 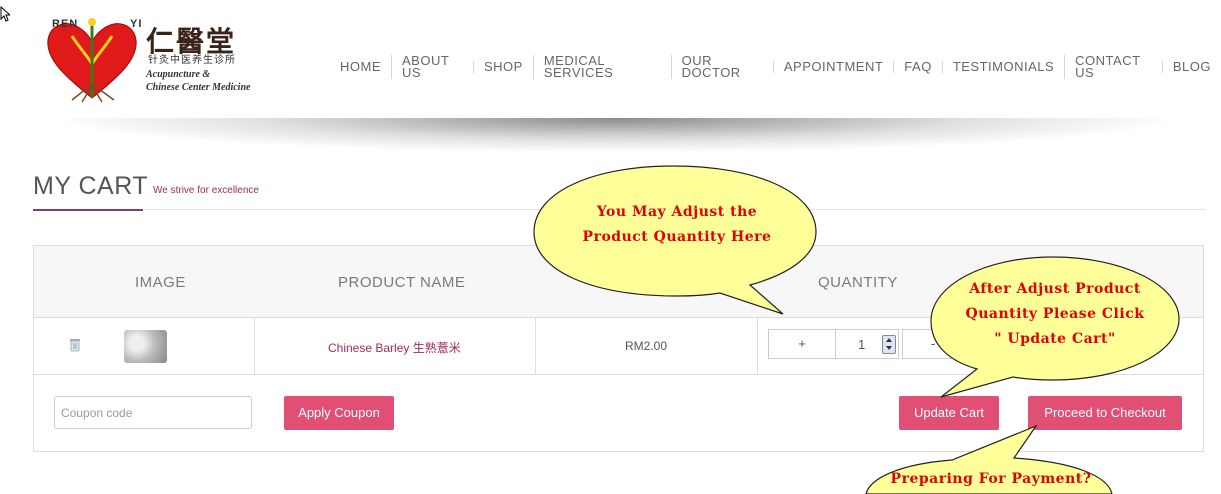 I want to click on cursor-icon, so click(x=5, y=14).